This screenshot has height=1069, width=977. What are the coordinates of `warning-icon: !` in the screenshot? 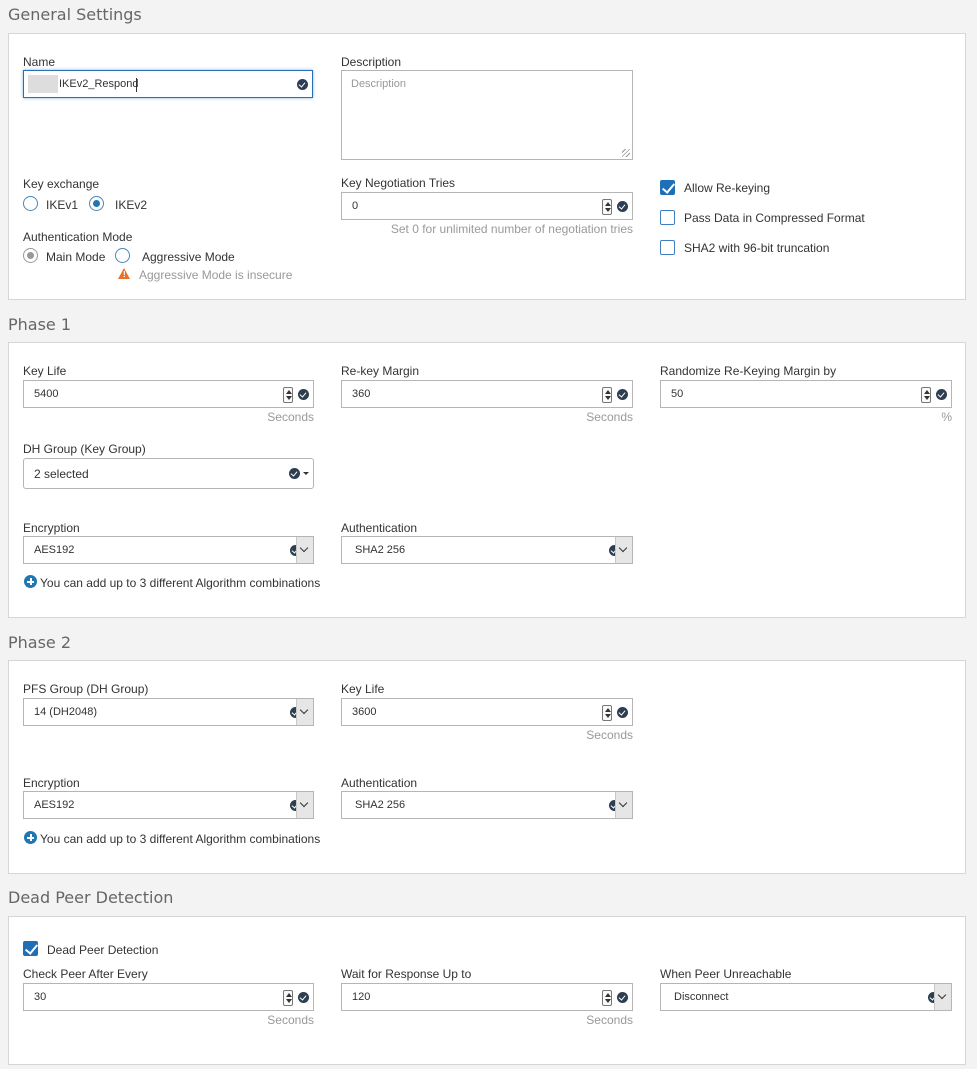 It's located at (124, 273).